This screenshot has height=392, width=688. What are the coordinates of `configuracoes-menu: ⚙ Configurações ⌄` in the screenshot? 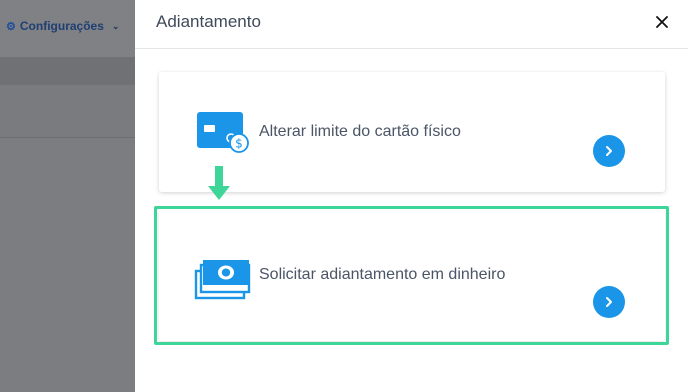 It's located at (62, 26).